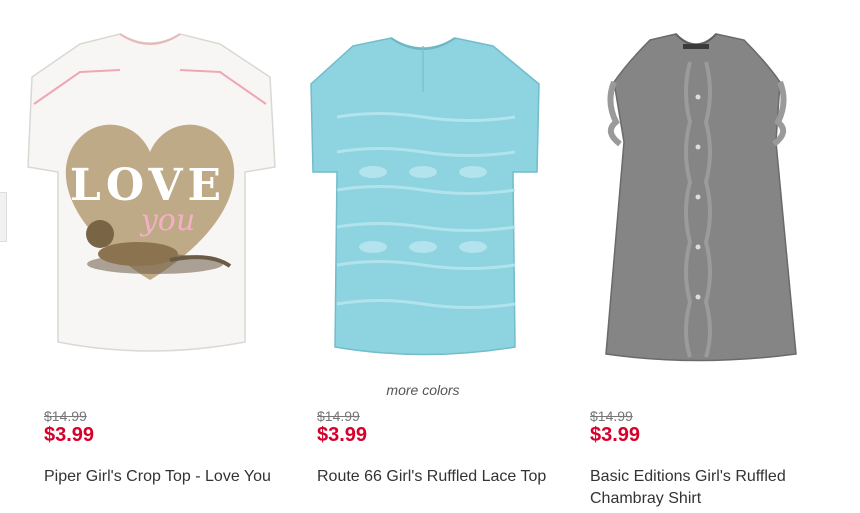 This screenshot has width=860, height=513. Describe the element at coordinates (3, 217) in the screenshot. I see `carousel-prev-tab` at that location.